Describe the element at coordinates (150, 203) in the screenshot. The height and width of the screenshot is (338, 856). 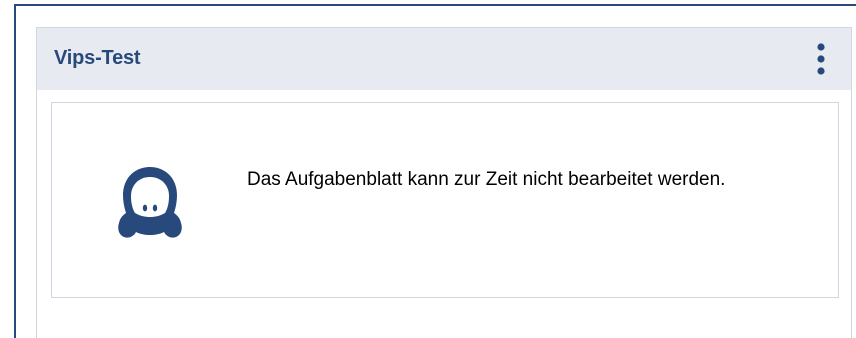
I see `mascot-icon` at that location.